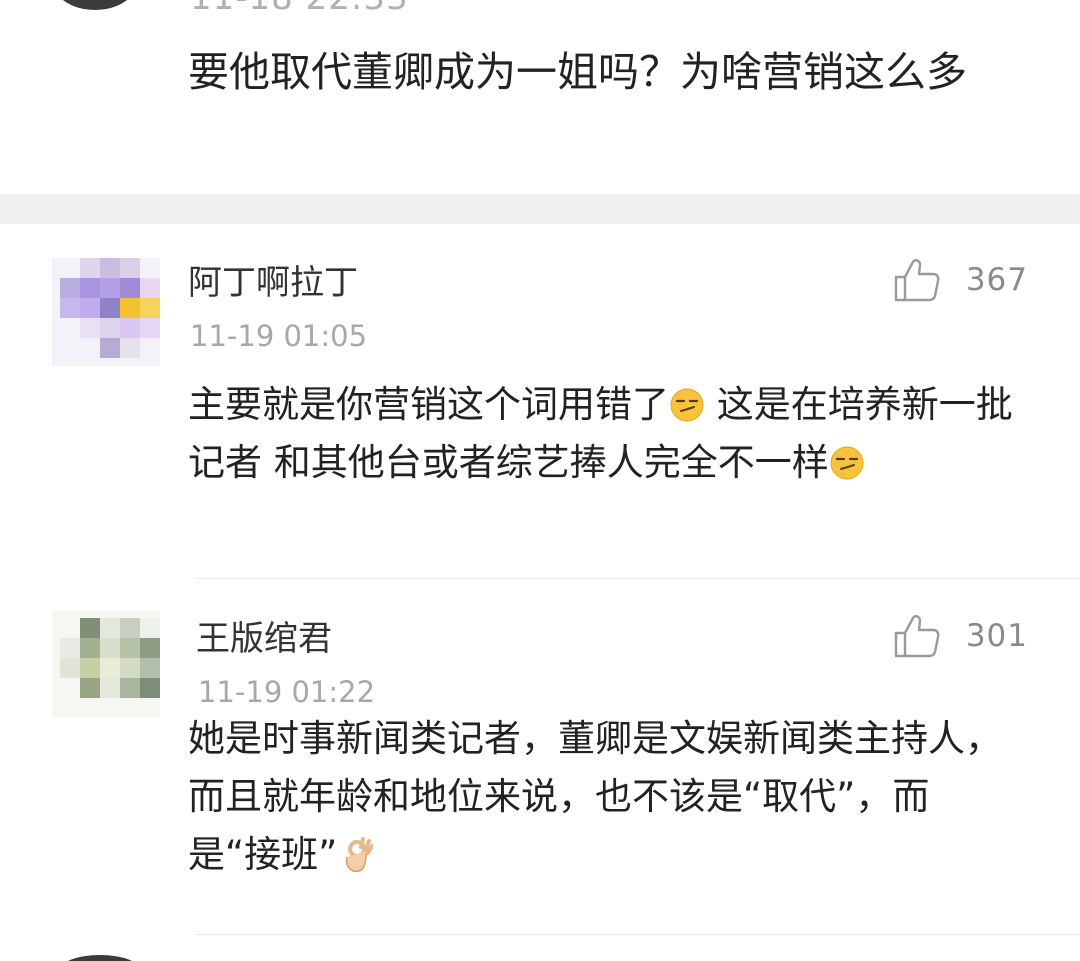  What do you see at coordinates (961, 280) in the screenshot?
I see `like-button: 367` at bounding box center [961, 280].